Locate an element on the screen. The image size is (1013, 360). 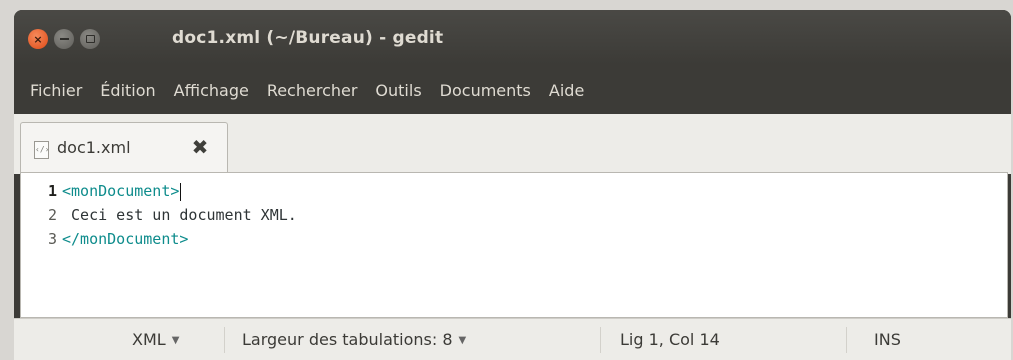
minimize-window-button is located at coordinates (64, 39).